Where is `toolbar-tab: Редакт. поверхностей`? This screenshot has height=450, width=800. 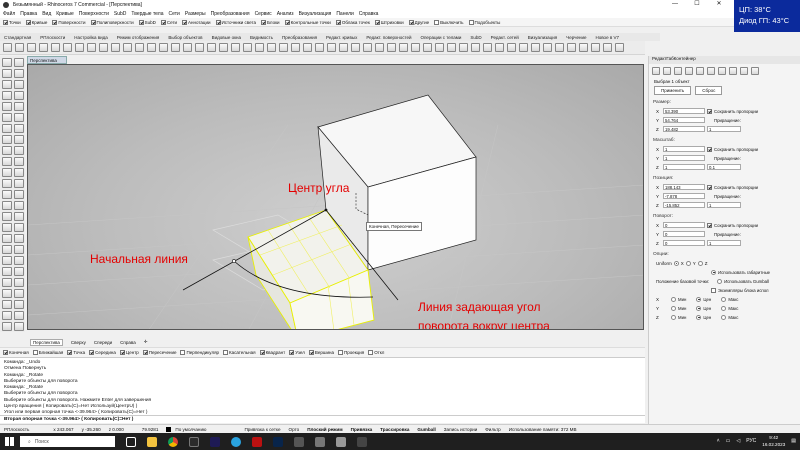 toolbar-tab: Редакт. поверхностей is located at coordinates (388, 37).